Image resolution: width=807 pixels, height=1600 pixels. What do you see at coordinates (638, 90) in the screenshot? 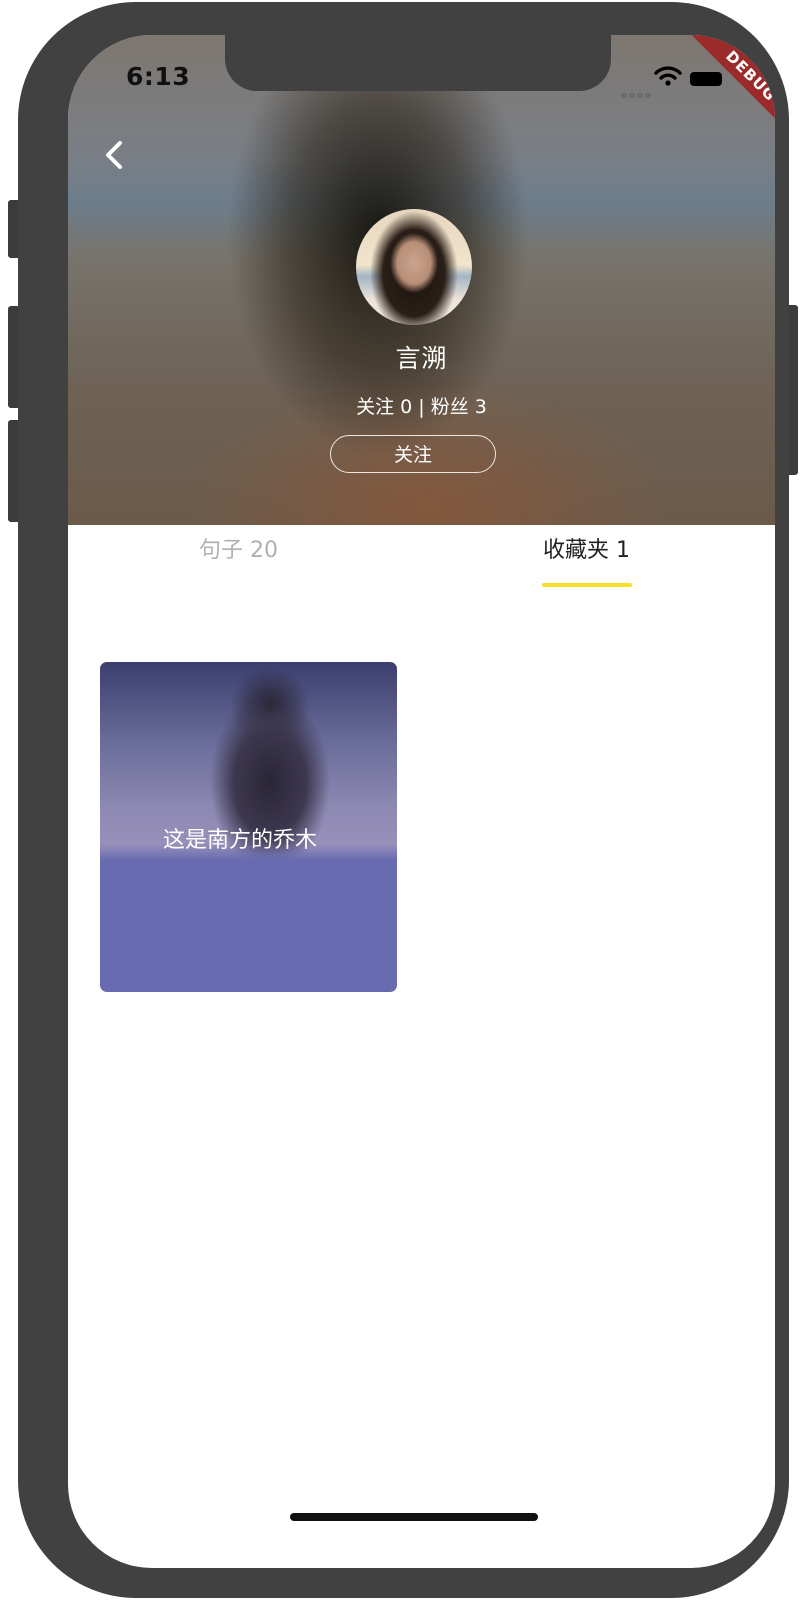
I see `cellular-signal-icon` at bounding box center [638, 90].